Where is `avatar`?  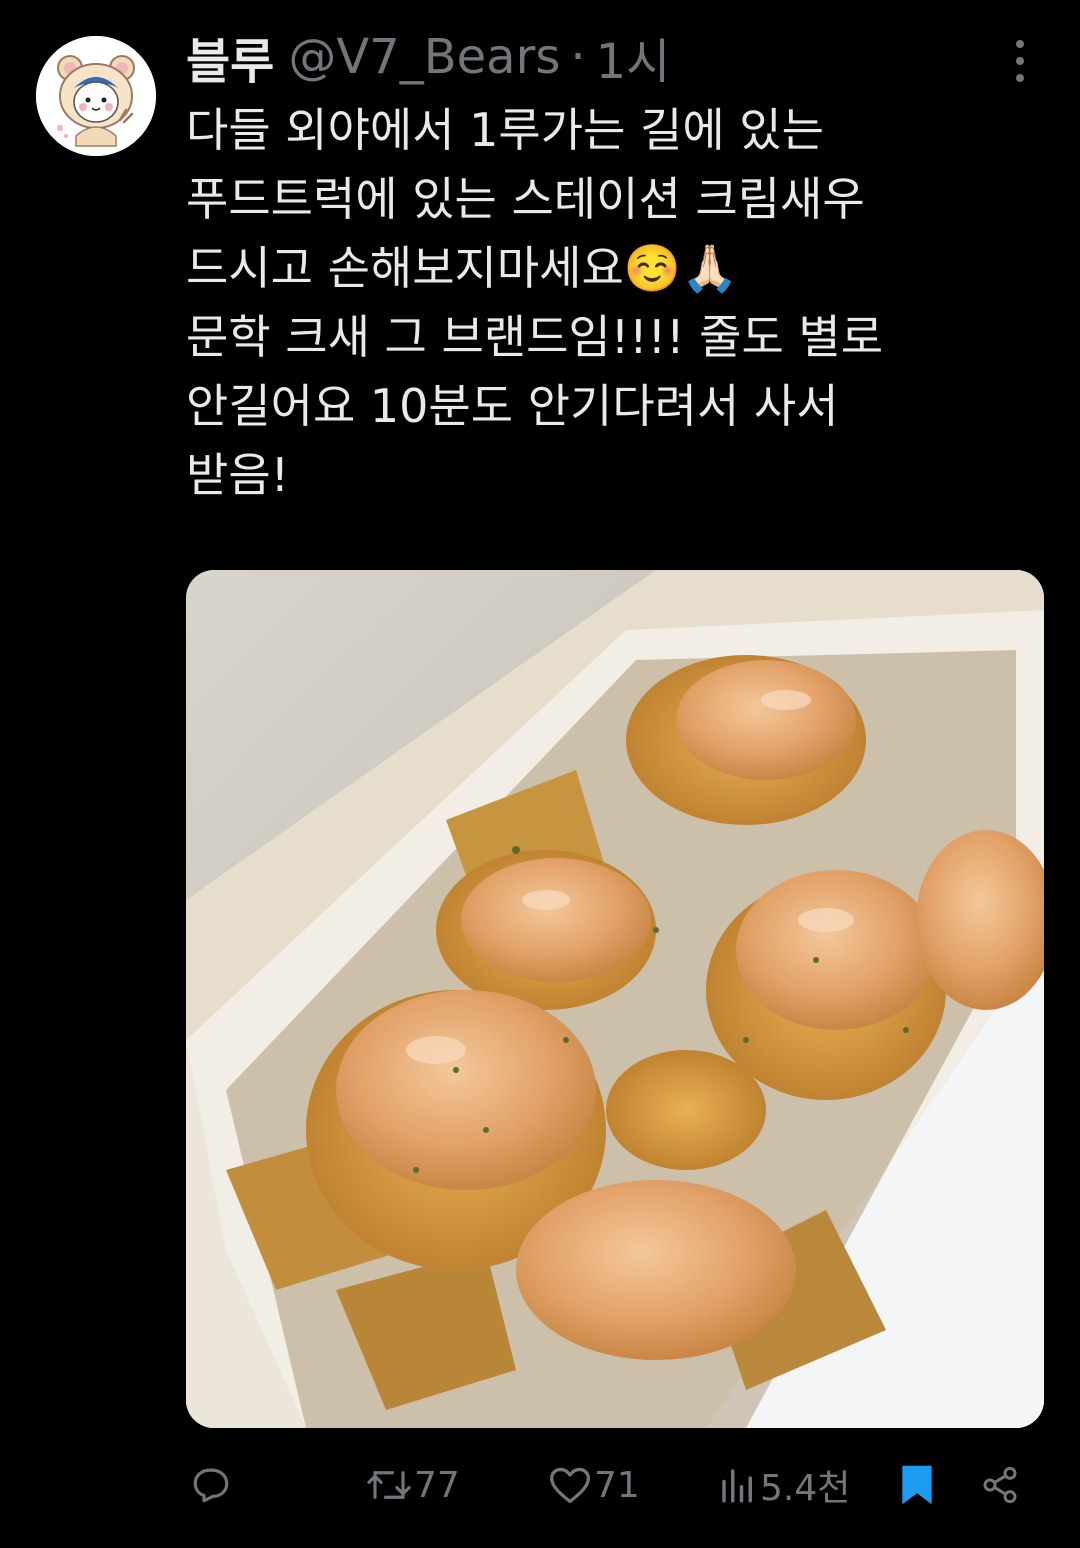
avatar is located at coordinates (96, 96).